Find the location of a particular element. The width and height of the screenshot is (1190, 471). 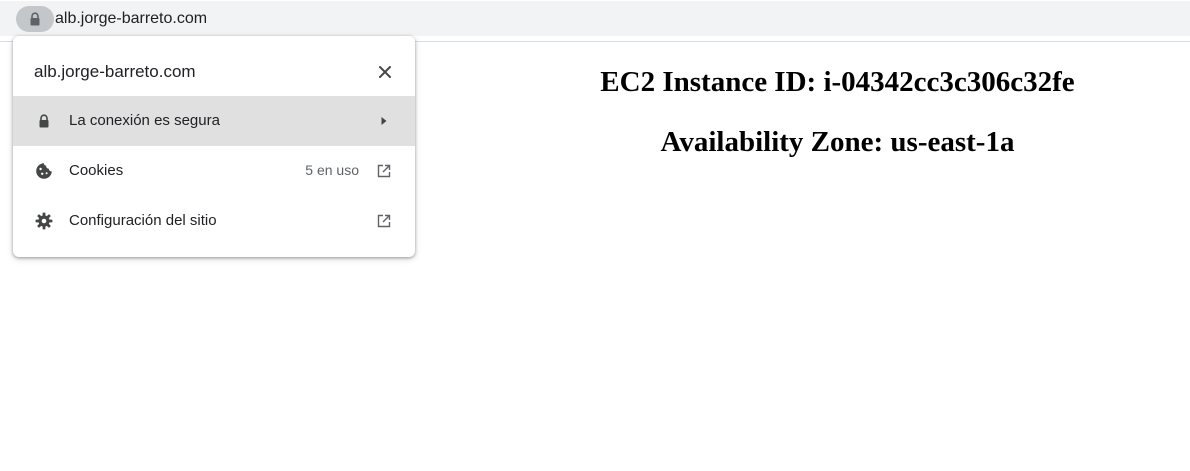

site-info-button is located at coordinates (35, 19).